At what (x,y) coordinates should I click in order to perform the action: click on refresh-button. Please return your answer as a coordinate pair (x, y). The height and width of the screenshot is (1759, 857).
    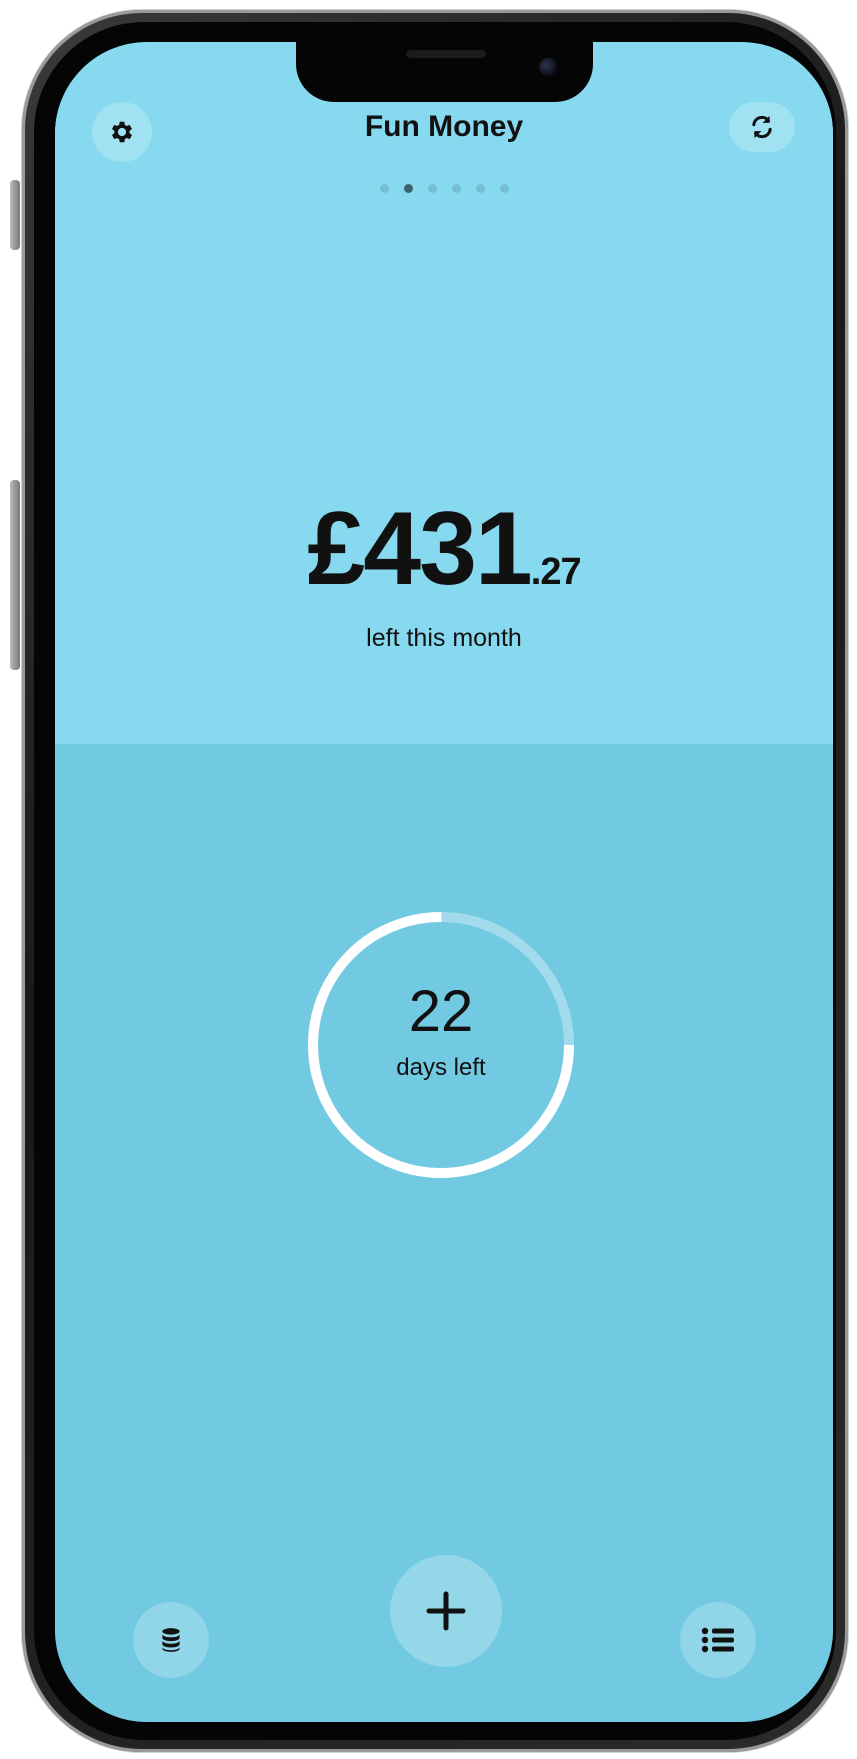
    Looking at the image, I should click on (762, 127).